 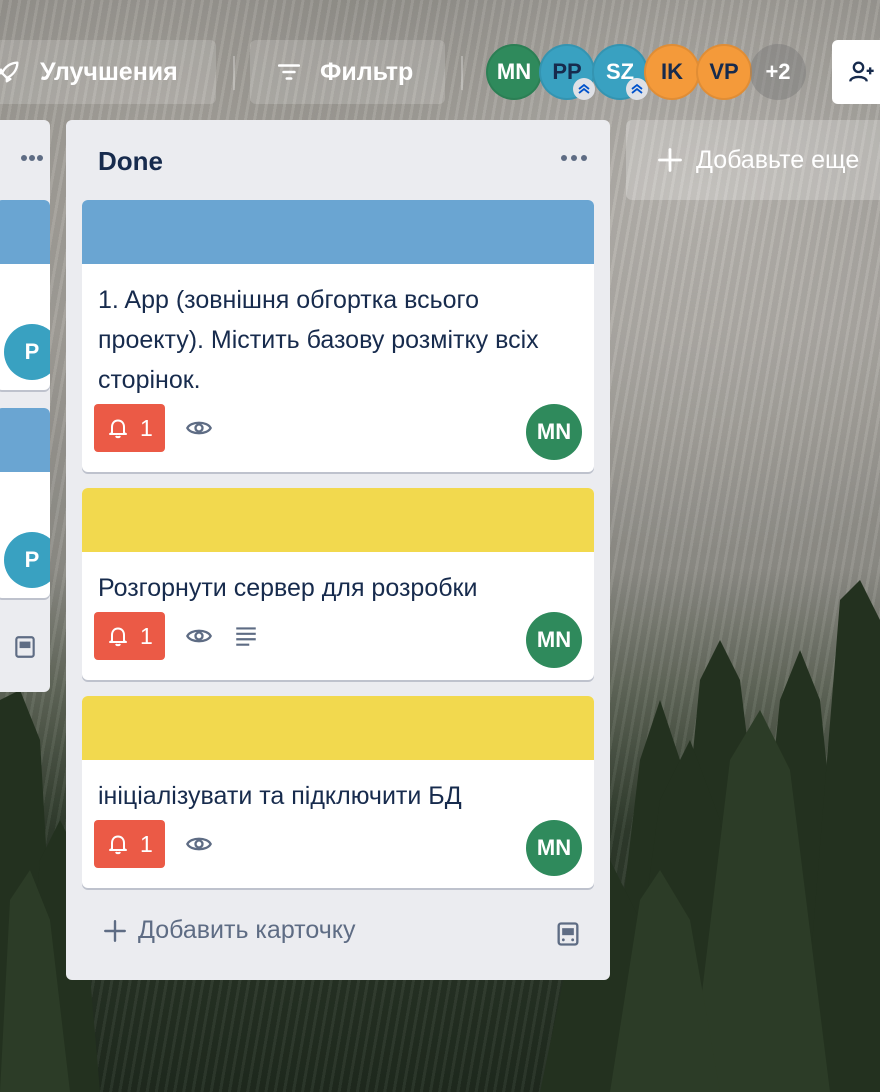 I want to click on list-title: Done, so click(x=130, y=161).